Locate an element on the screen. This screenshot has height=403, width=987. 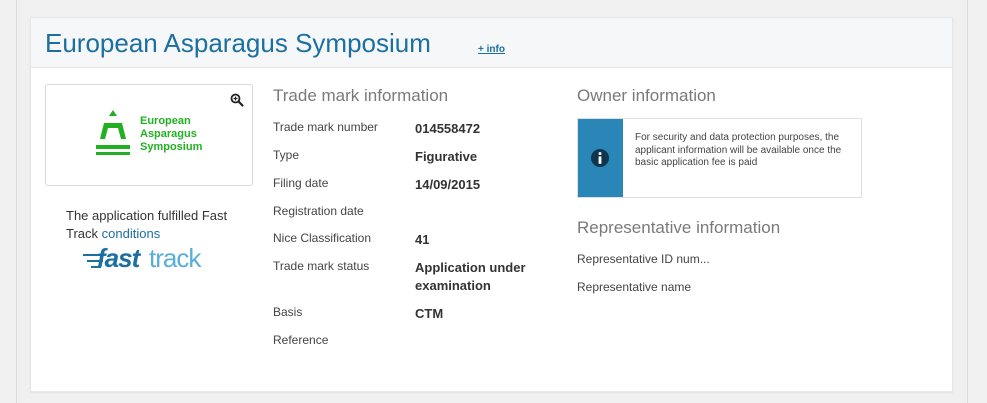
field-value: 14/09/2015 is located at coordinates (448, 184).